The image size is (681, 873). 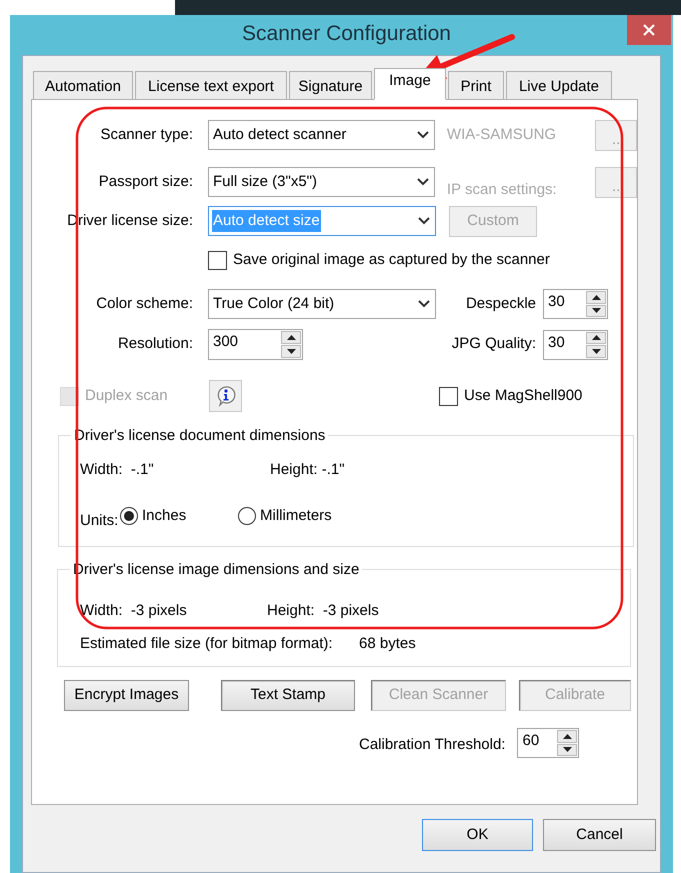 What do you see at coordinates (164, 516) in the screenshot?
I see `radio-label: Inches` at bounding box center [164, 516].